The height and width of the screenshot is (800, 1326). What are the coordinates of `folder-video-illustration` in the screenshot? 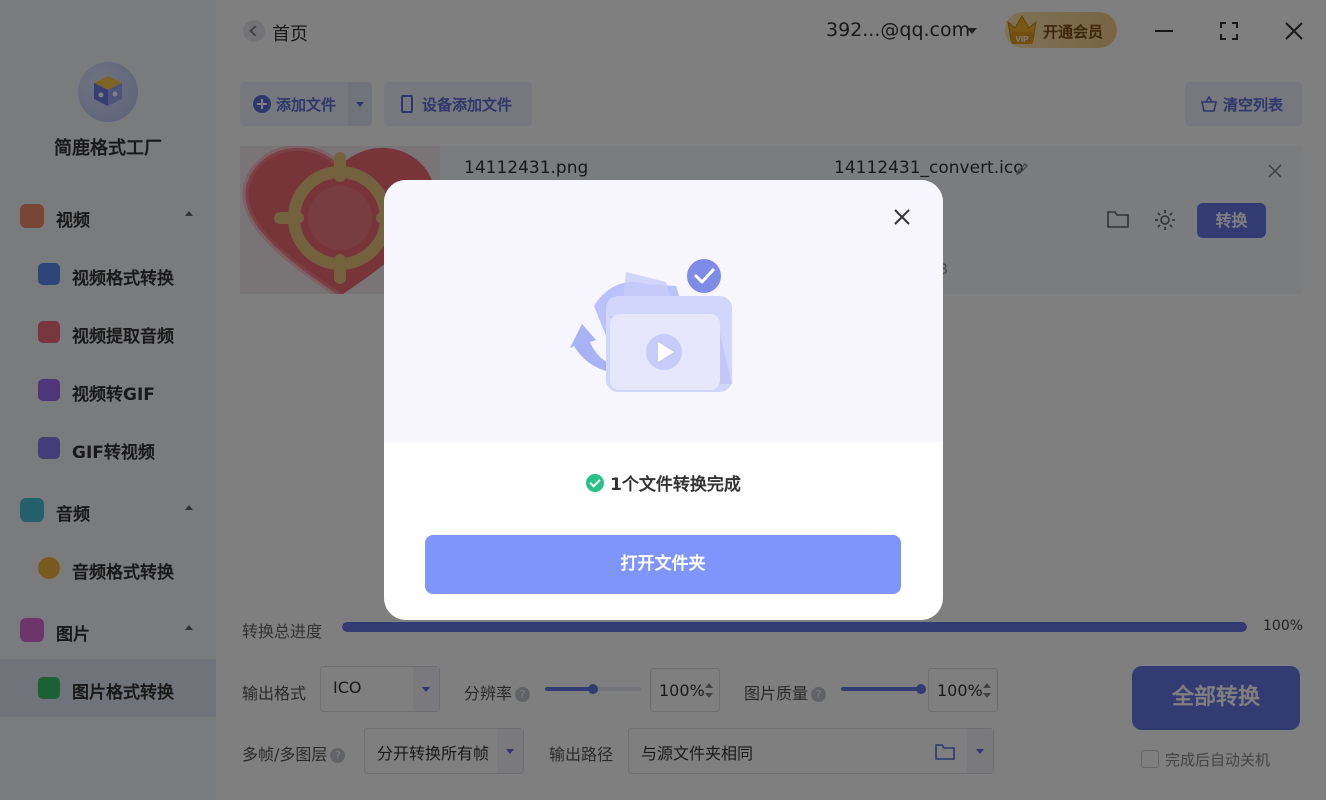 It's located at (651, 325).